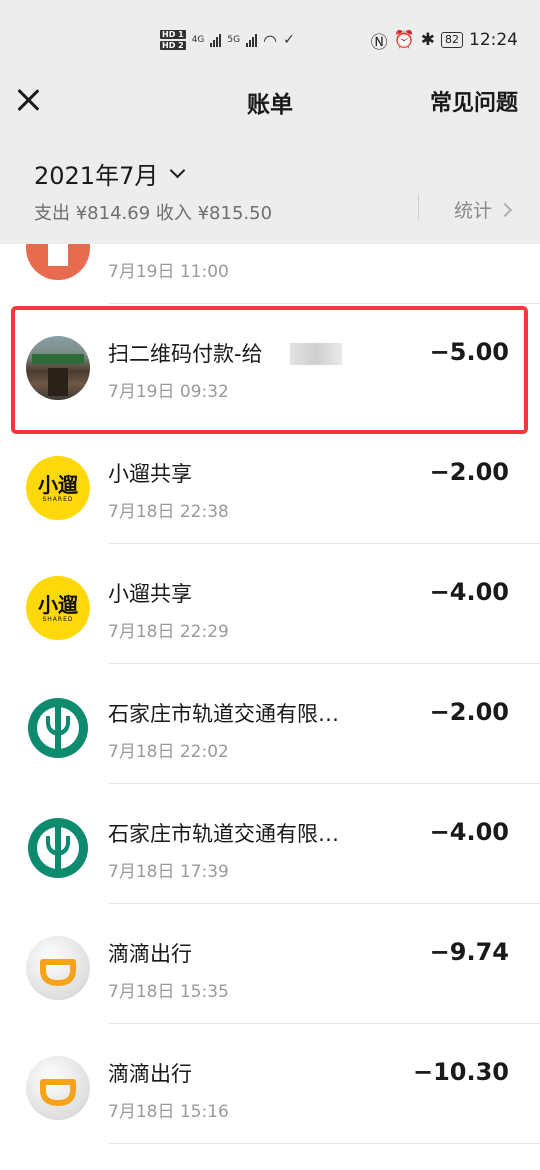 Image resolution: width=540 pixels, height=1170 pixels. I want to click on chevron-down-icon, so click(178, 170).